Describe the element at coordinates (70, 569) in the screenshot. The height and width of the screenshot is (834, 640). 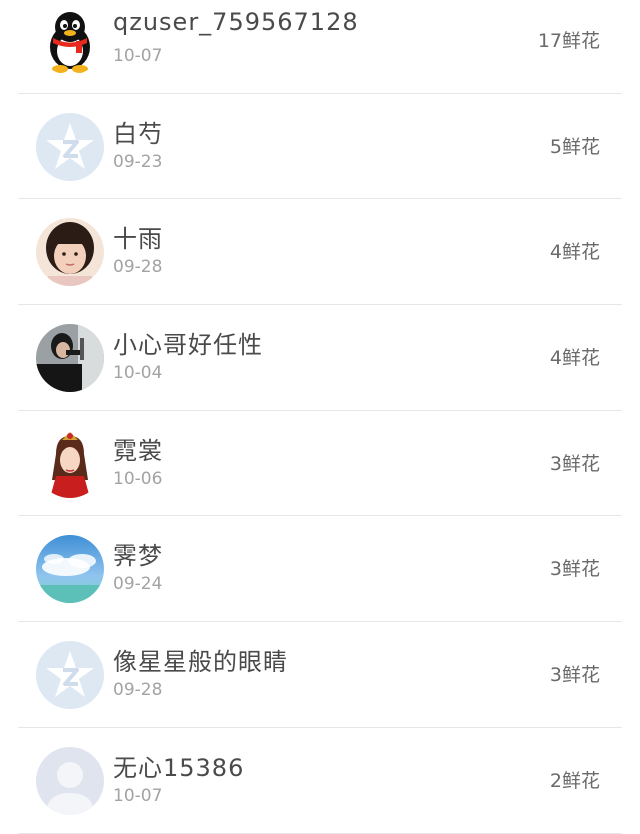
I see `sky-avatar-icon` at that location.